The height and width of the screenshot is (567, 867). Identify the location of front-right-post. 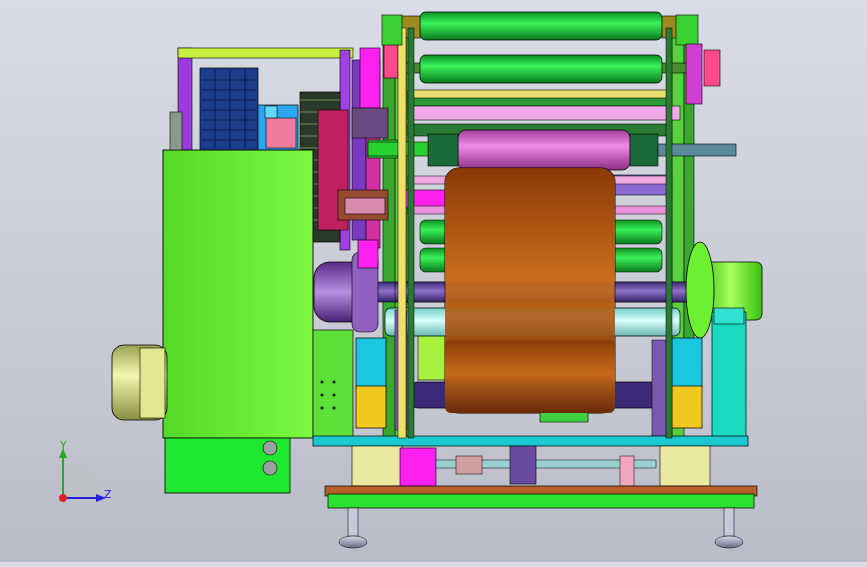
(669, 233).